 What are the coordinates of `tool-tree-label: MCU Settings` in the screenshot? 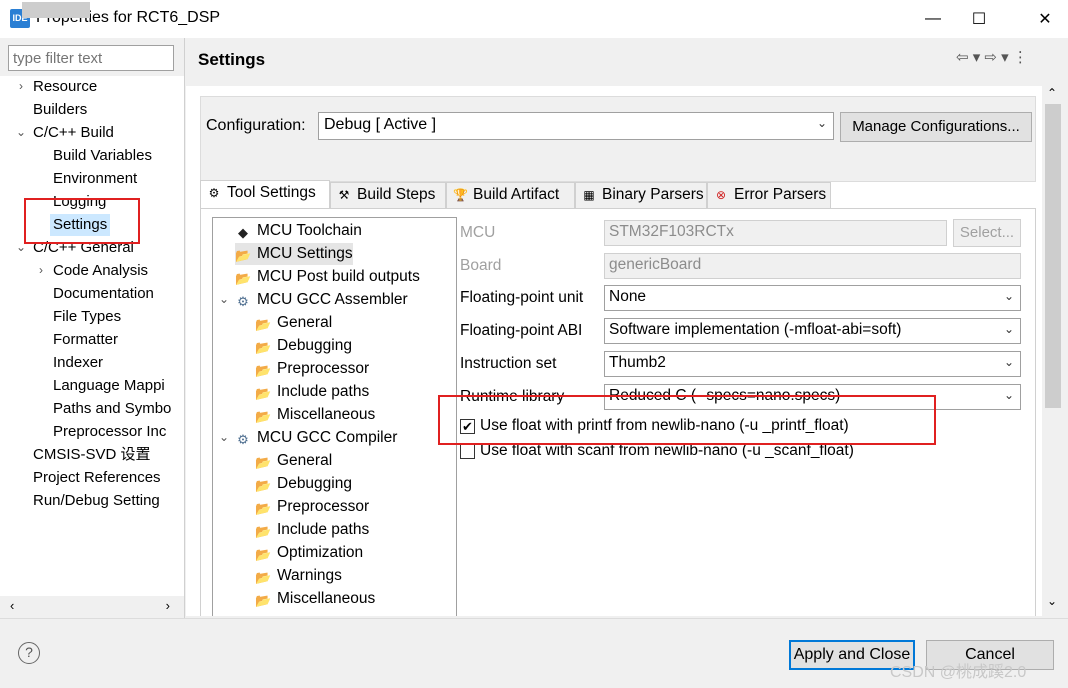 It's located at (305, 253).